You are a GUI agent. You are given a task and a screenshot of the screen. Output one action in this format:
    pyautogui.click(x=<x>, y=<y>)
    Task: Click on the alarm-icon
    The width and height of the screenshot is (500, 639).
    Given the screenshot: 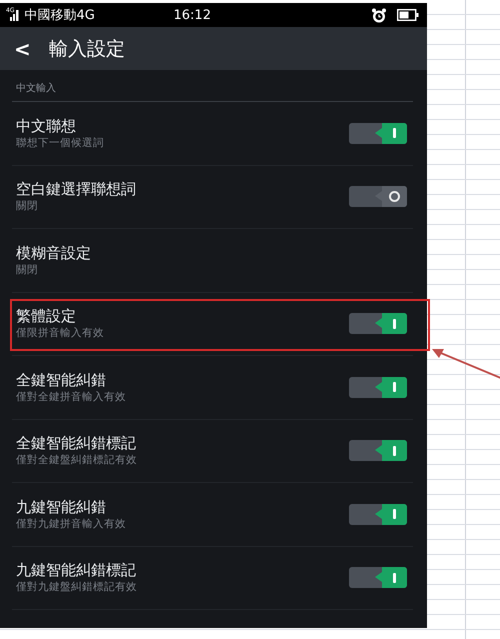 What is the action you would take?
    pyautogui.click(x=379, y=15)
    